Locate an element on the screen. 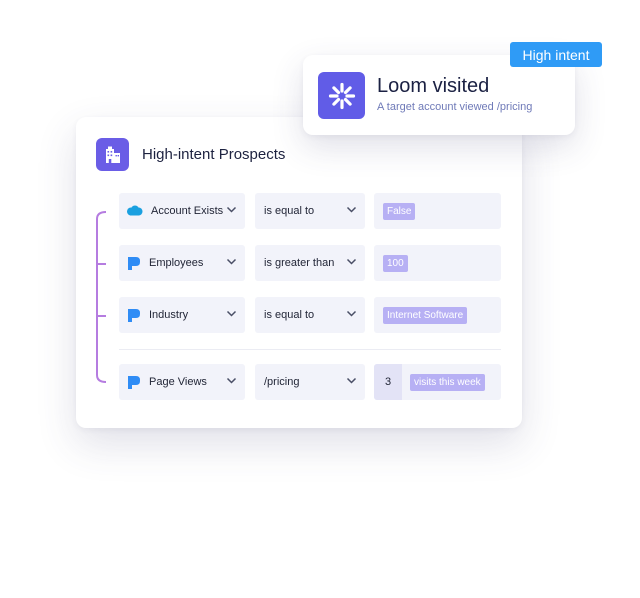  rule-group-bracket is located at coordinates (101, 297).